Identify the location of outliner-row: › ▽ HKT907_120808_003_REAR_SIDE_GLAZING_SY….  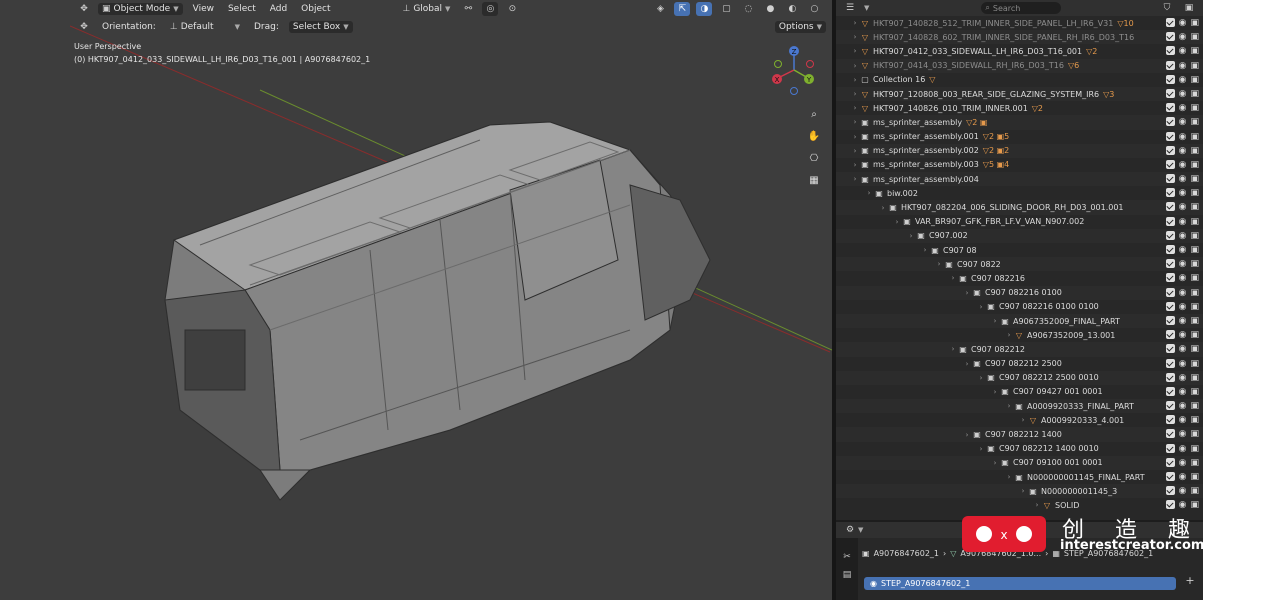
(1019, 94).